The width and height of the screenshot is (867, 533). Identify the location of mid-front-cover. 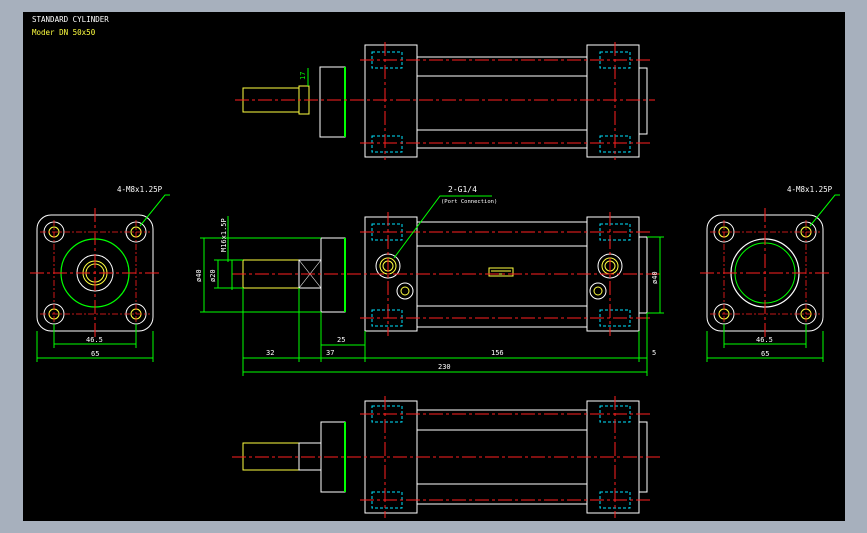
(333, 275).